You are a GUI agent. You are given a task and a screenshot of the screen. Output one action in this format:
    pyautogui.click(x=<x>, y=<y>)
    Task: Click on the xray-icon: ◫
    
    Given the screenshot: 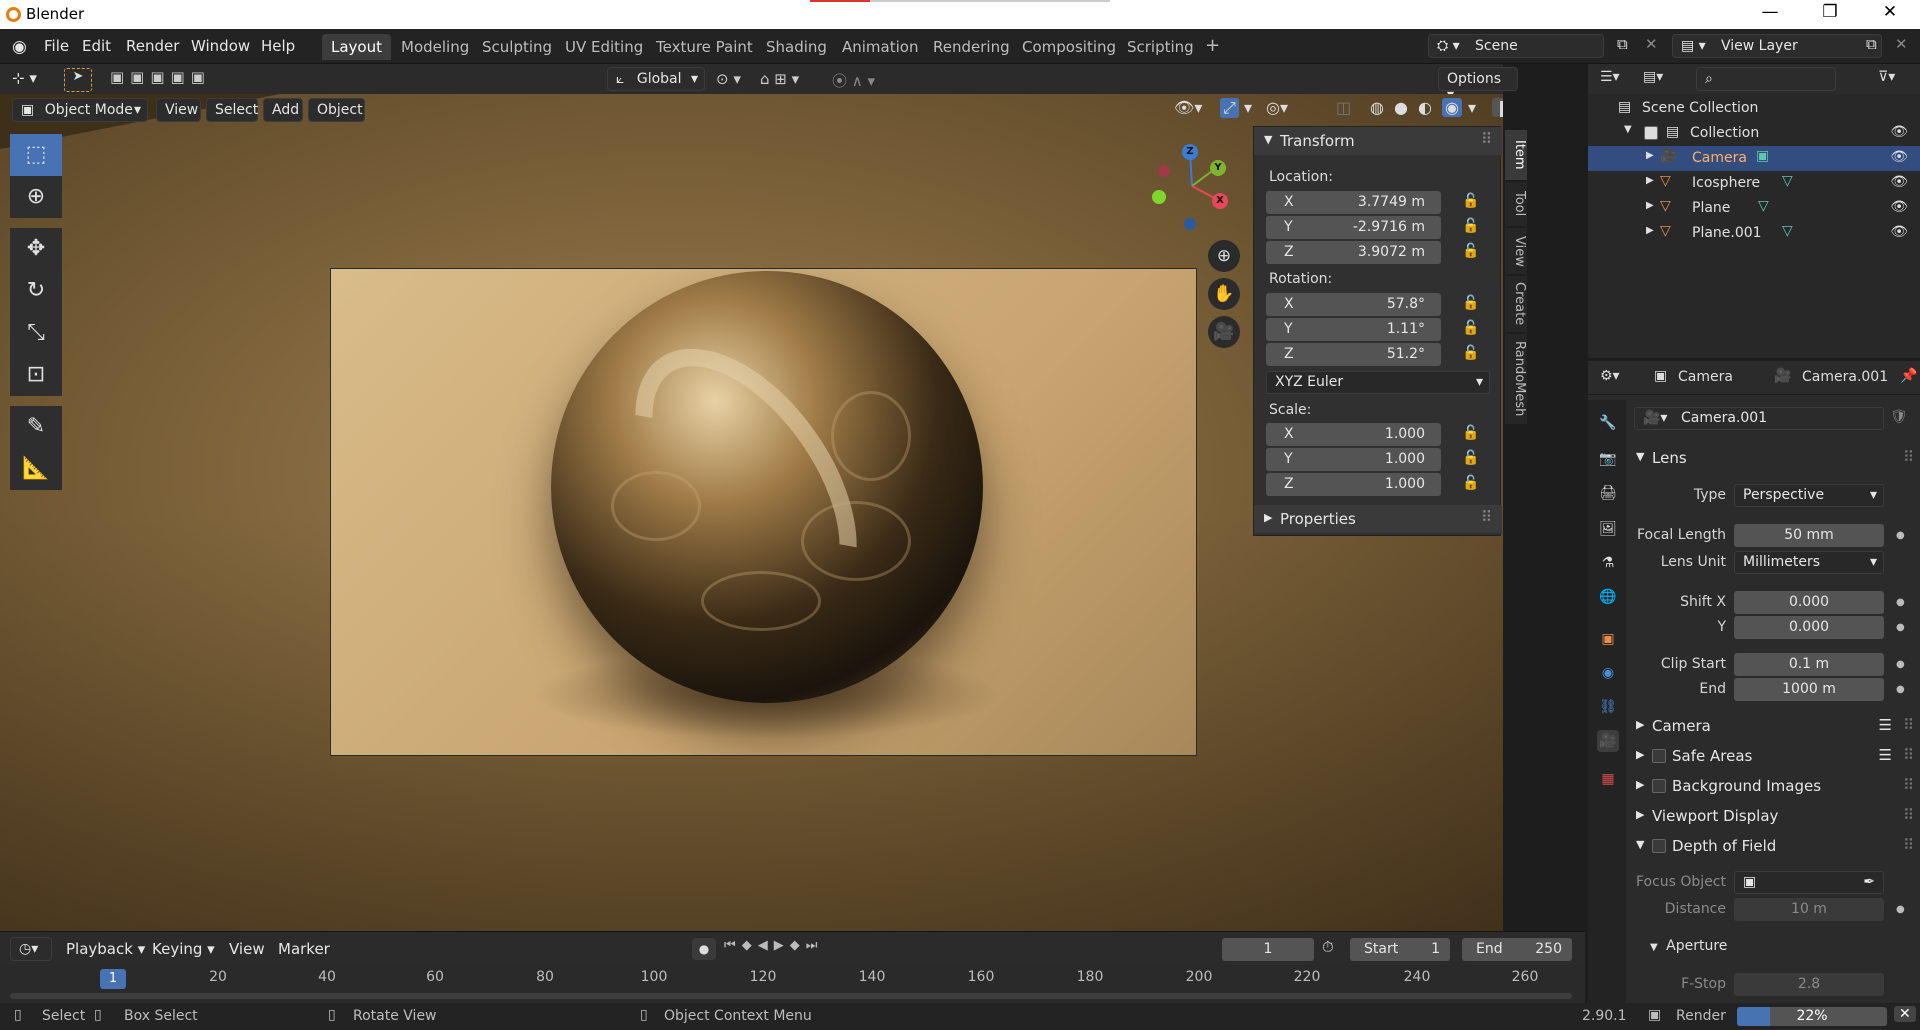 What is the action you would take?
    pyautogui.click(x=1343, y=107)
    